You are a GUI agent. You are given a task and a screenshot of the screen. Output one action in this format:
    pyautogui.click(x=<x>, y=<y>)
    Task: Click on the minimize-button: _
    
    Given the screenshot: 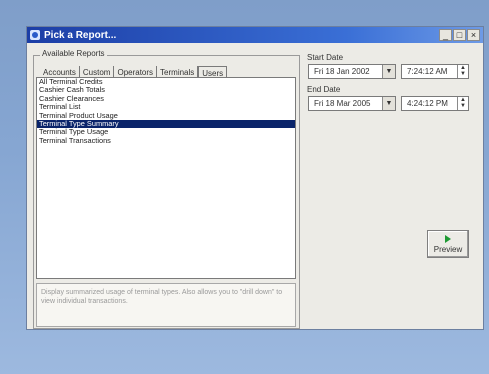 What is the action you would take?
    pyautogui.click(x=445, y=35)
    